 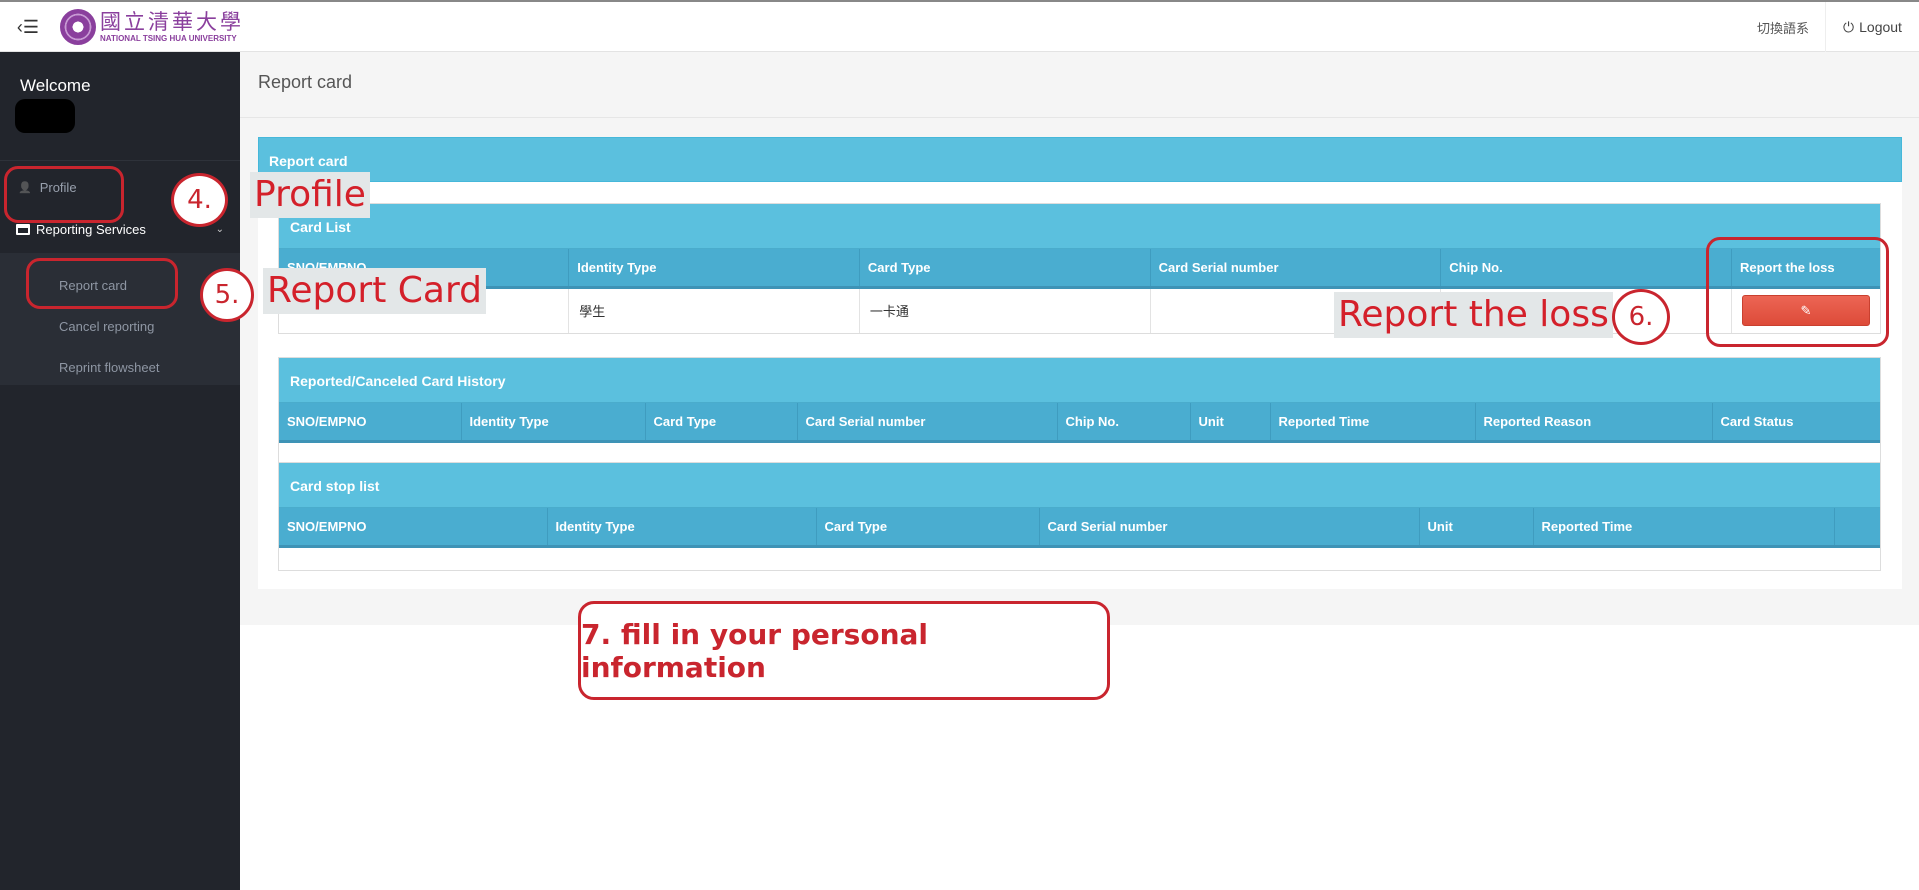 I want to click on welcome-text: Welcome, so click(x=55, y=85).